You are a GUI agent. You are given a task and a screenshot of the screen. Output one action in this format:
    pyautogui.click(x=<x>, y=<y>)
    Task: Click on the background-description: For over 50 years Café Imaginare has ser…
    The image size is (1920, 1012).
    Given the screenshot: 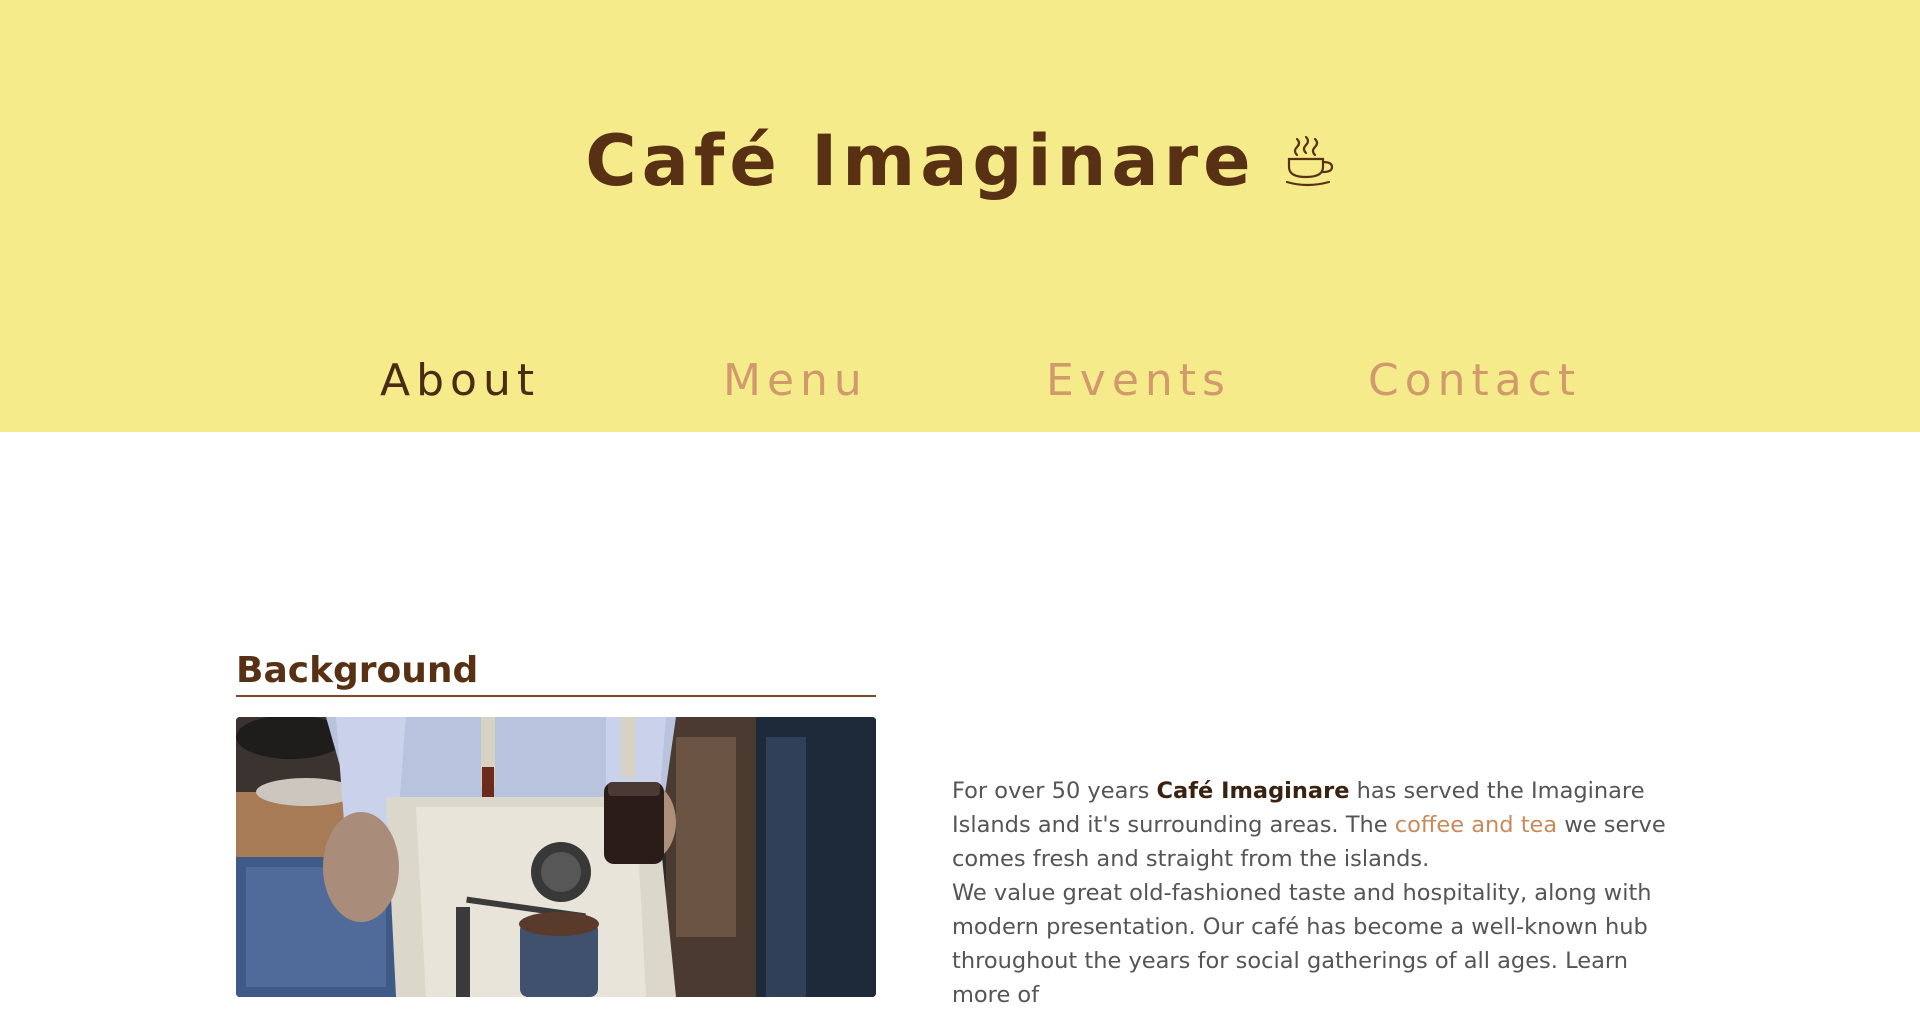 What is the action you would take?
    pyautogui.click(x=1322, y=893)
    